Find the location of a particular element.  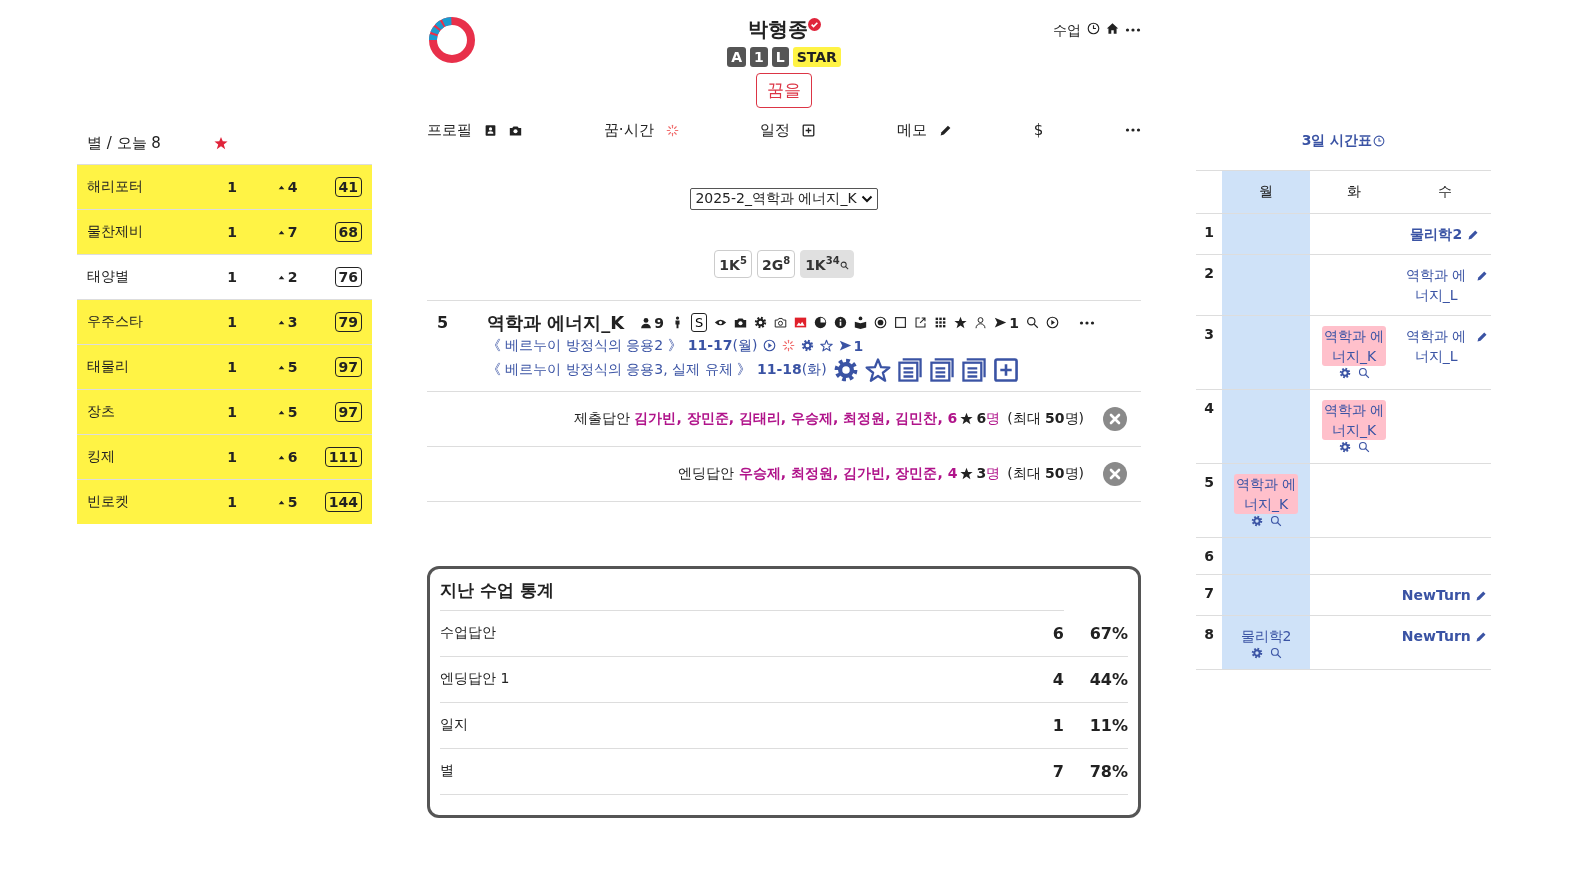

radio-button-icon is located at coordinates (881, 323).